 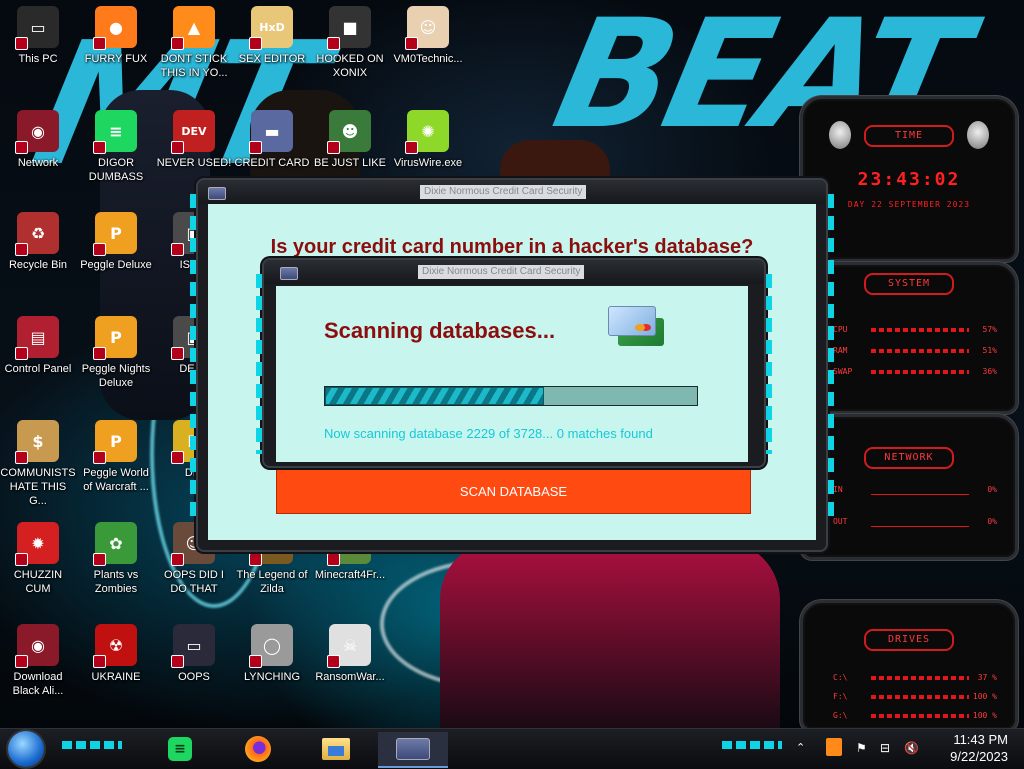 What do you see at coordinates (885, 748) in the screenshot?
I see `network-icon: ⊟` at bounding box center [885, 748].